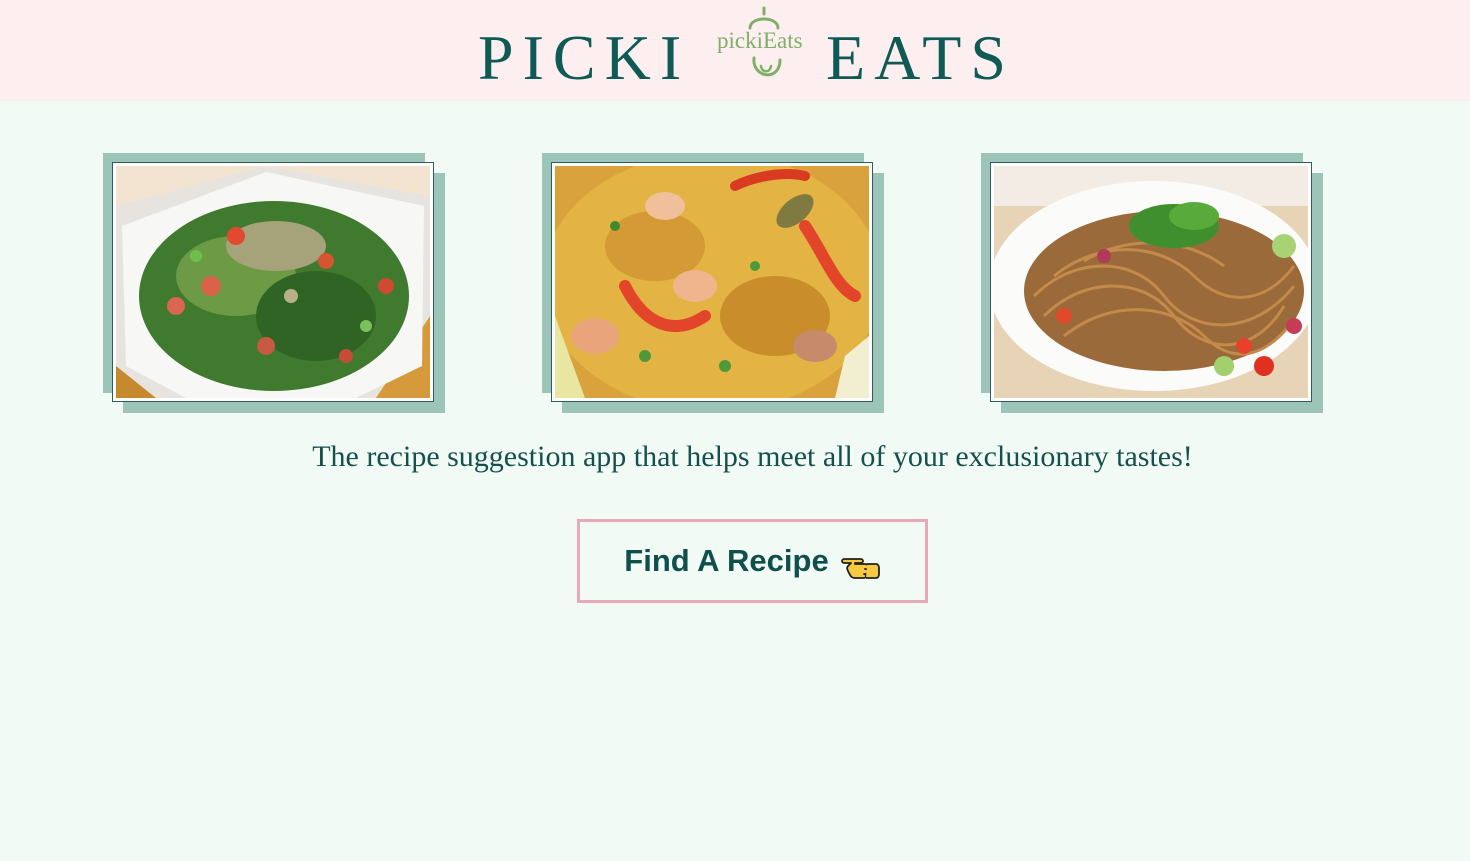 The height and width of the screenshot is (861, 1470). Describe the element at coordinates (920, 57) in the screenshot. I see `brand-title-right: EATS` at that location.